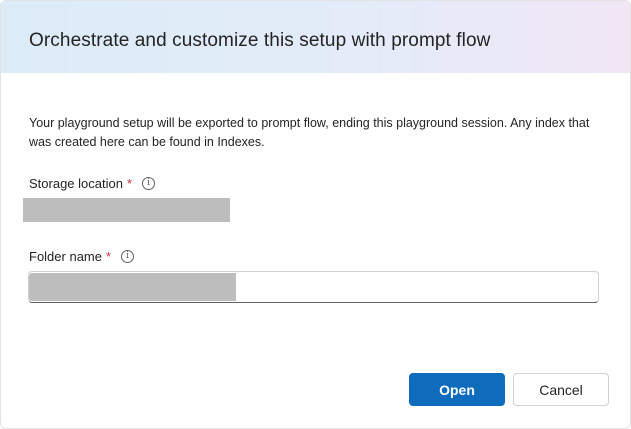  I want to click on folder-name-label: Folder name * i, so click(82, 256).